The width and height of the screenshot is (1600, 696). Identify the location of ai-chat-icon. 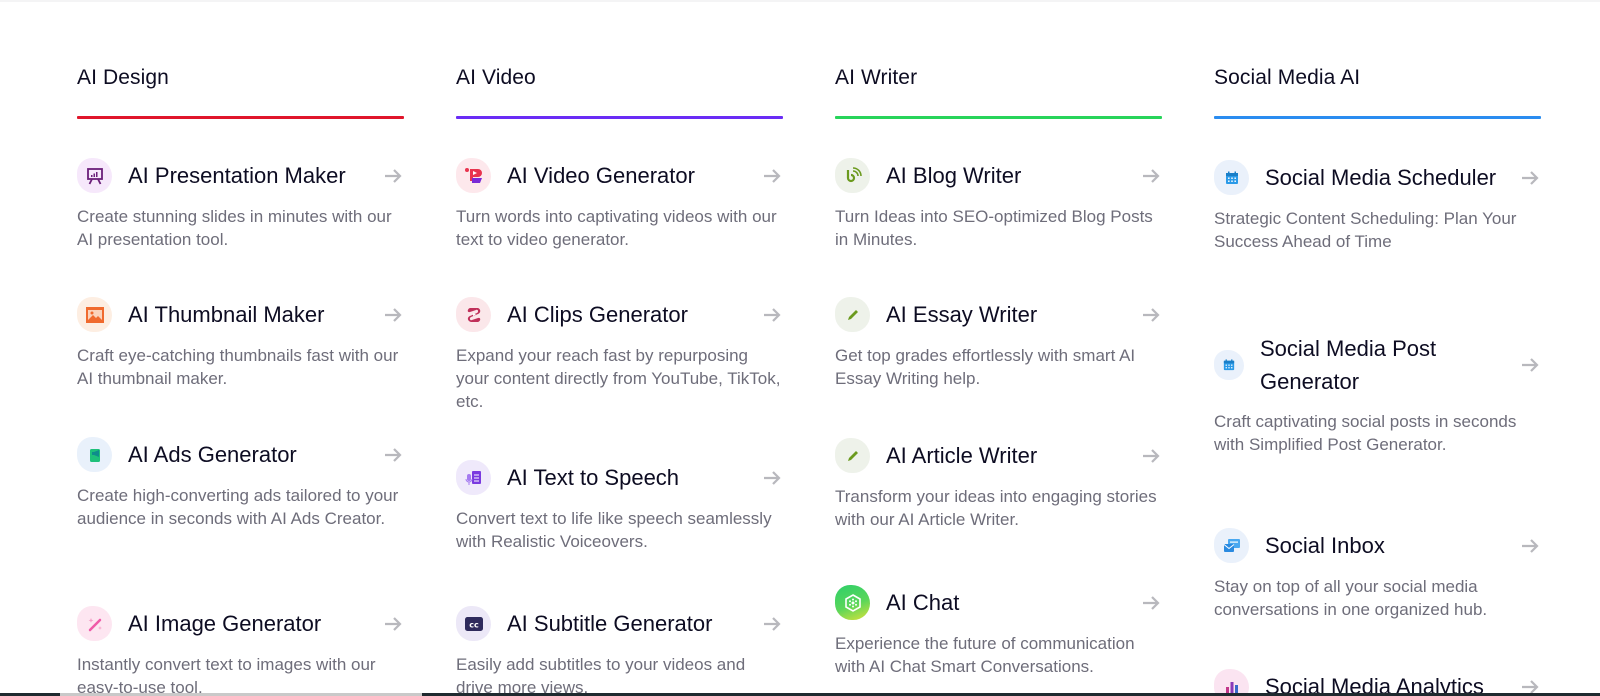
(852, 602).